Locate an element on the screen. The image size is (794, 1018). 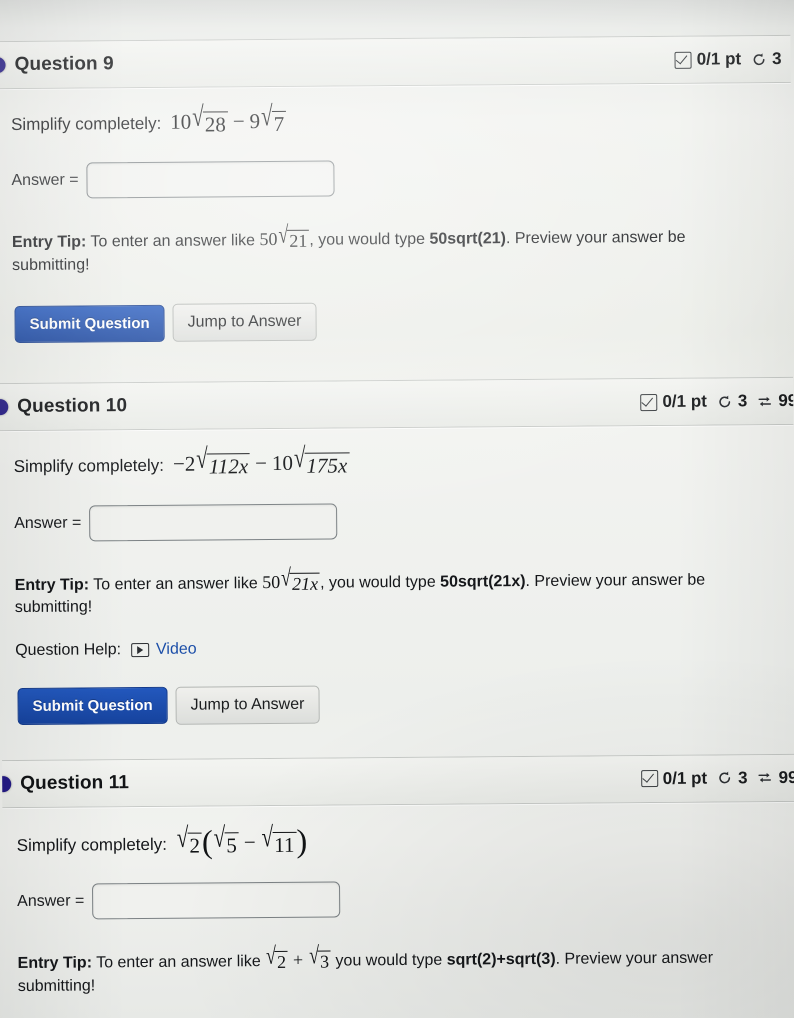
radicand: 28 is located at coordinates (215, 124).